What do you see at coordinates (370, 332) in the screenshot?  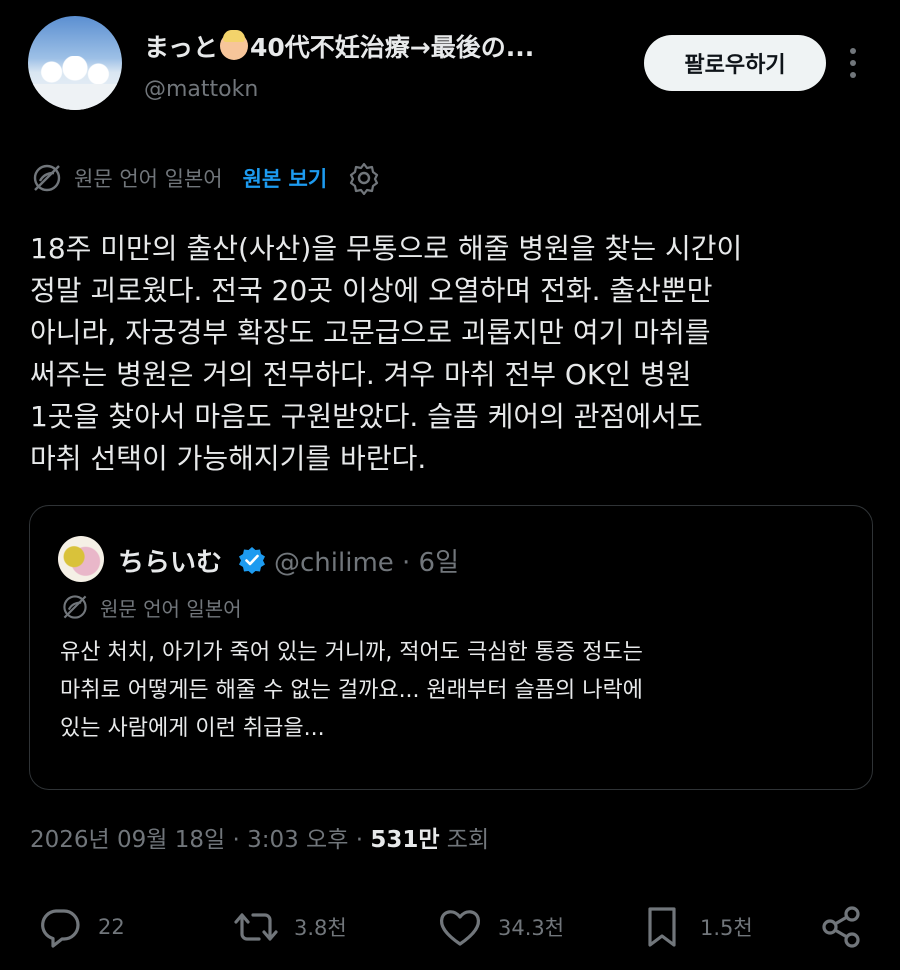 I see `tweet-line: 아니라, 자궁경부 확장도 고문급으로 괴롭지만 여기 마취를` at bounding box center [370, 332].